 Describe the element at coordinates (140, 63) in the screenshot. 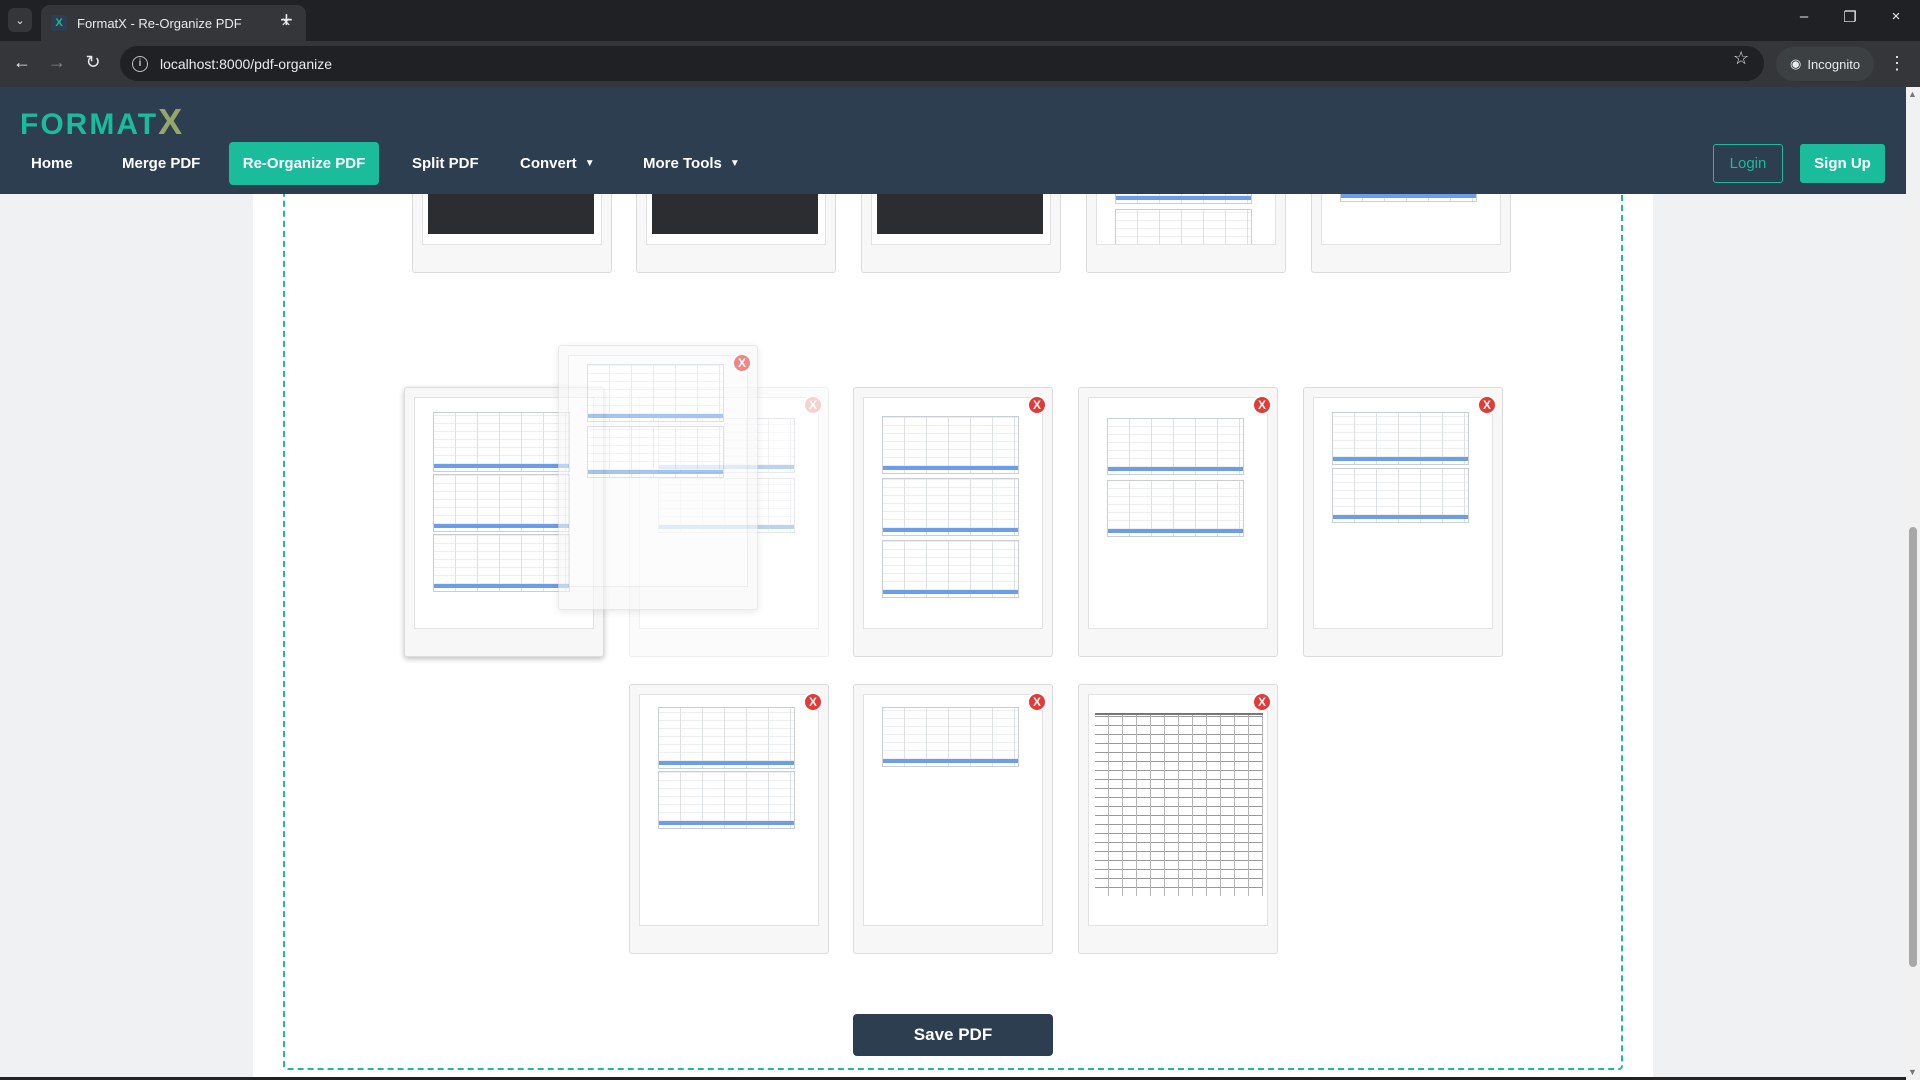

I see `site-info-icon: i` at that location.